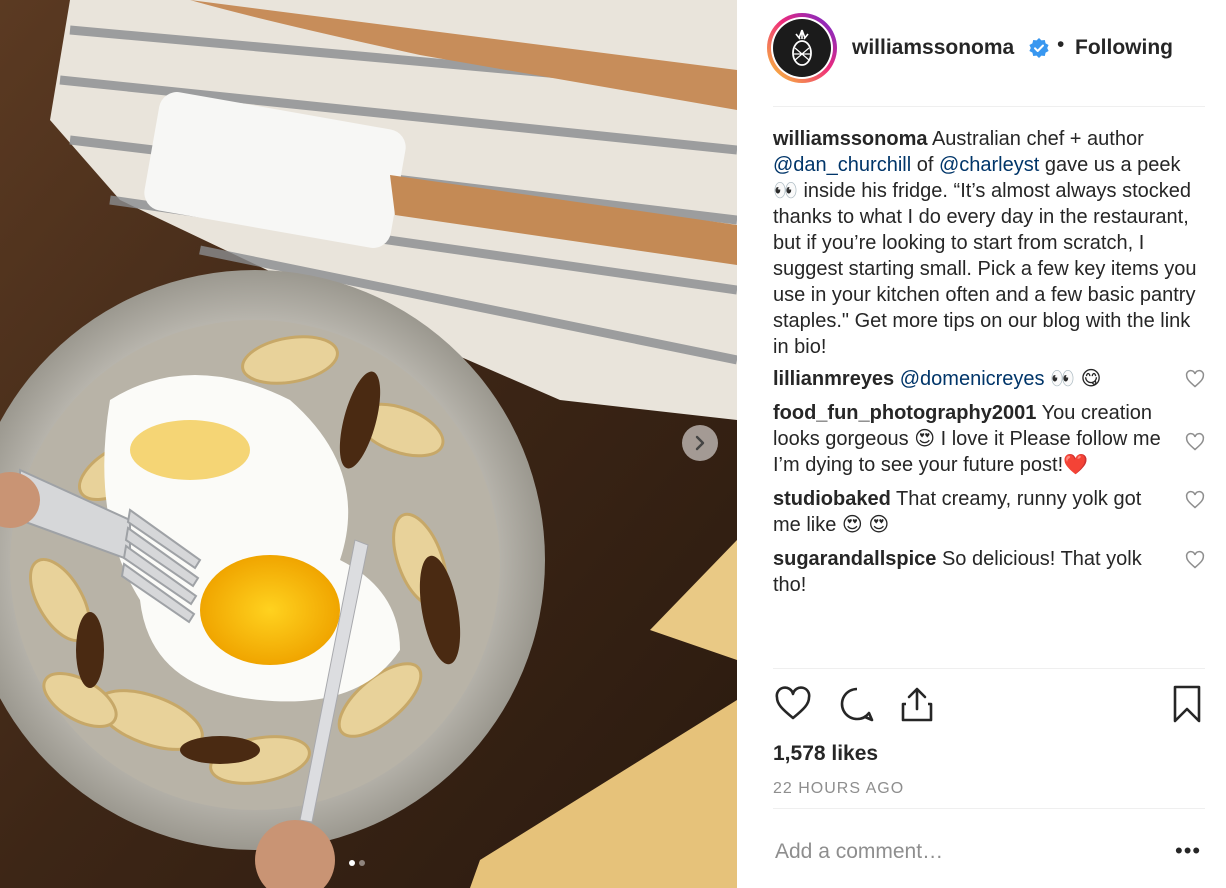 The width and height of the screenshot is (1226, 888). Describe the element at coordinates (989, 808) in the screenshot. I see `footer-divider` at that location.